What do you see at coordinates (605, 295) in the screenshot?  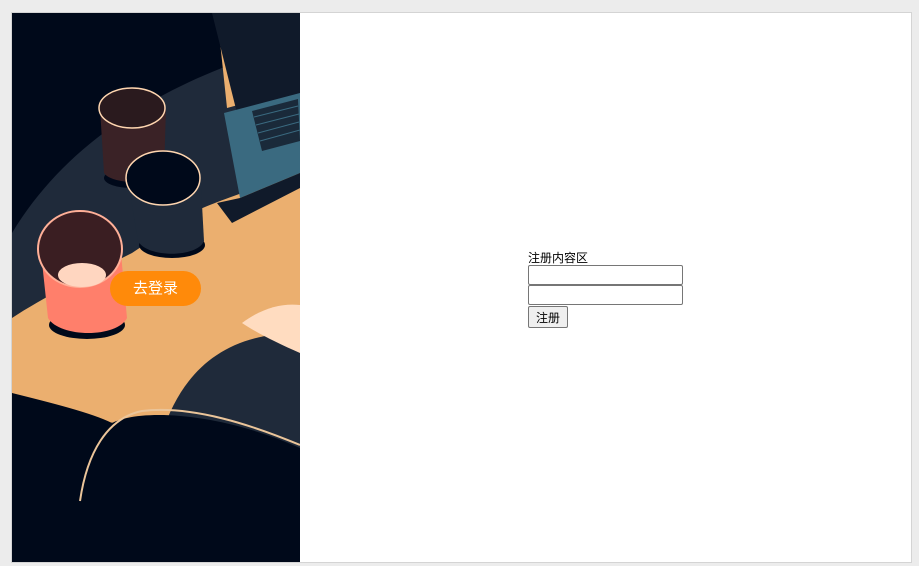 I see `password-input` at bounding box center [605, 295].